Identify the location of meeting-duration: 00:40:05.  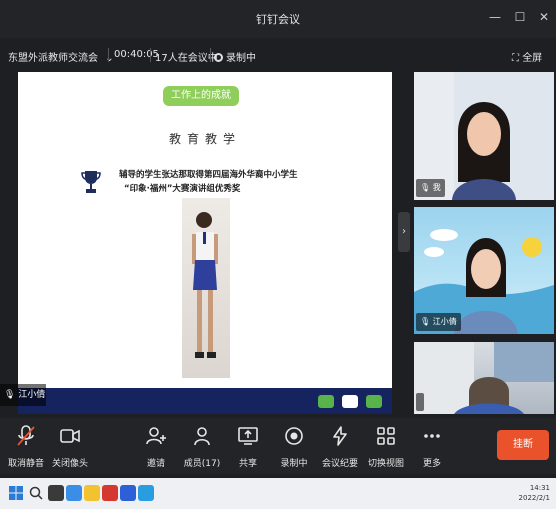
(136, 54).